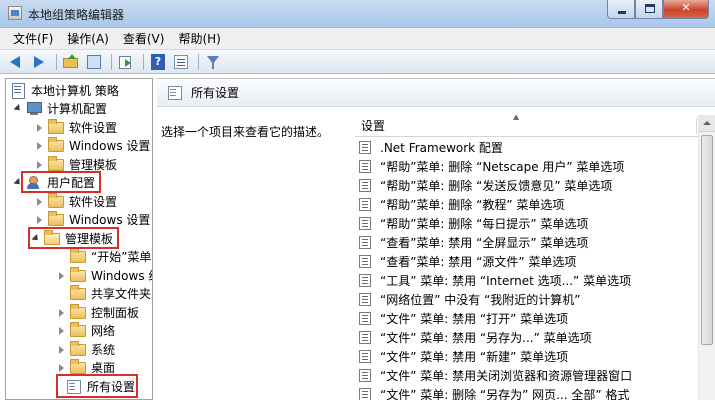 This screenshot has height=400, width=715. What do you see at coordinates (357, 39) in the screenshot?
I see `menu-bar: 文件(F) 操作(A) 查看(V) 帮助(H)` at bounding box center [357, 39].